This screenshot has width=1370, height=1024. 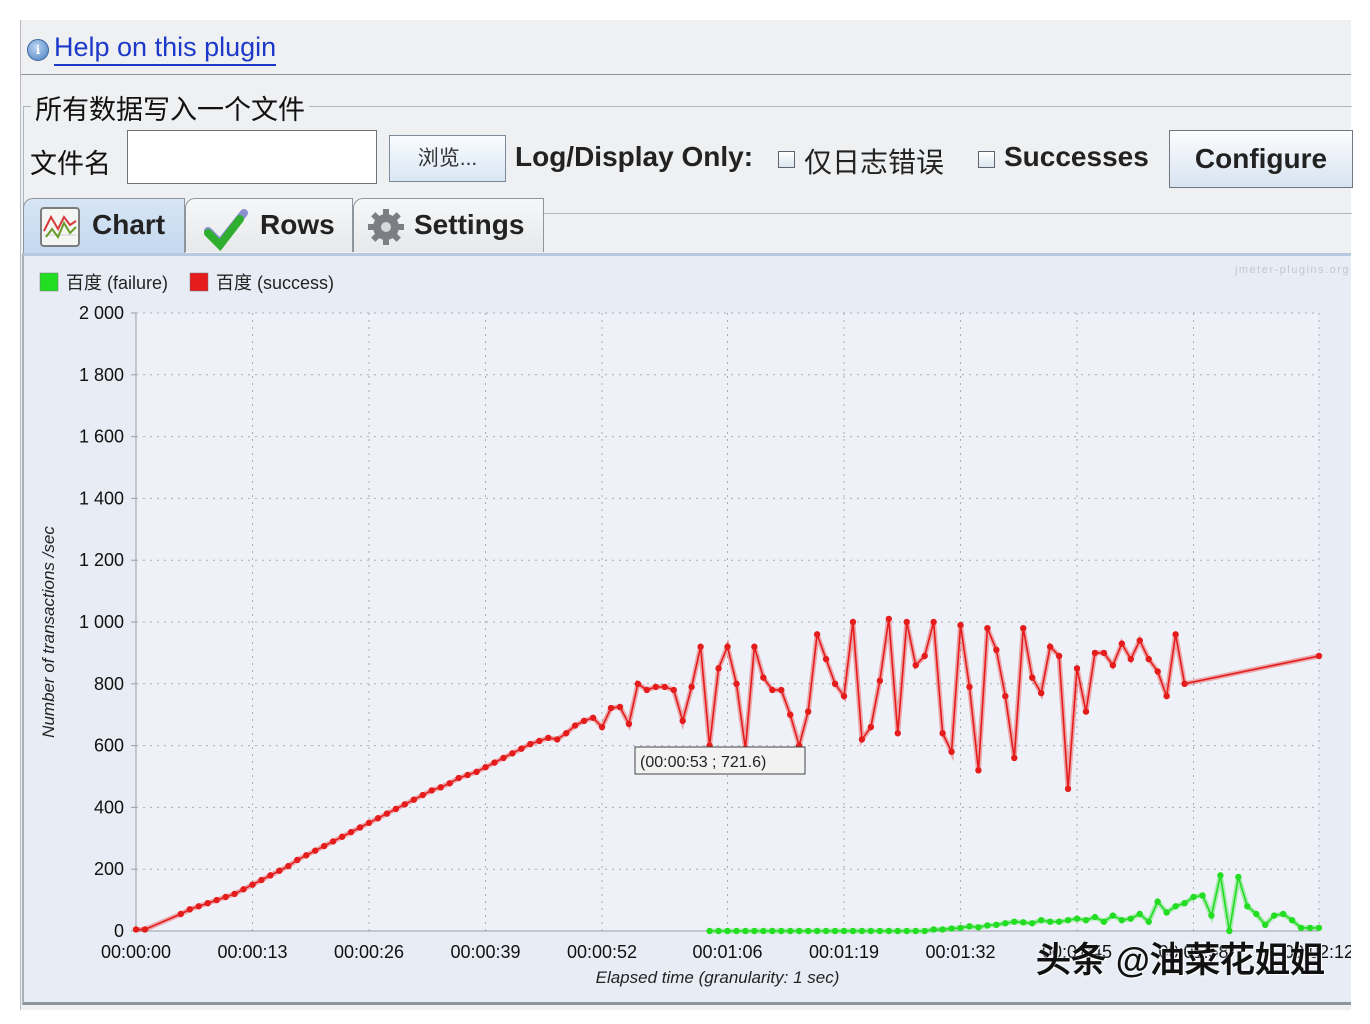 What do you see at coordinates (960, 952) in the screenshot?
I see `x-tick-label: 00:01:32` at bounding box center [960, 952].